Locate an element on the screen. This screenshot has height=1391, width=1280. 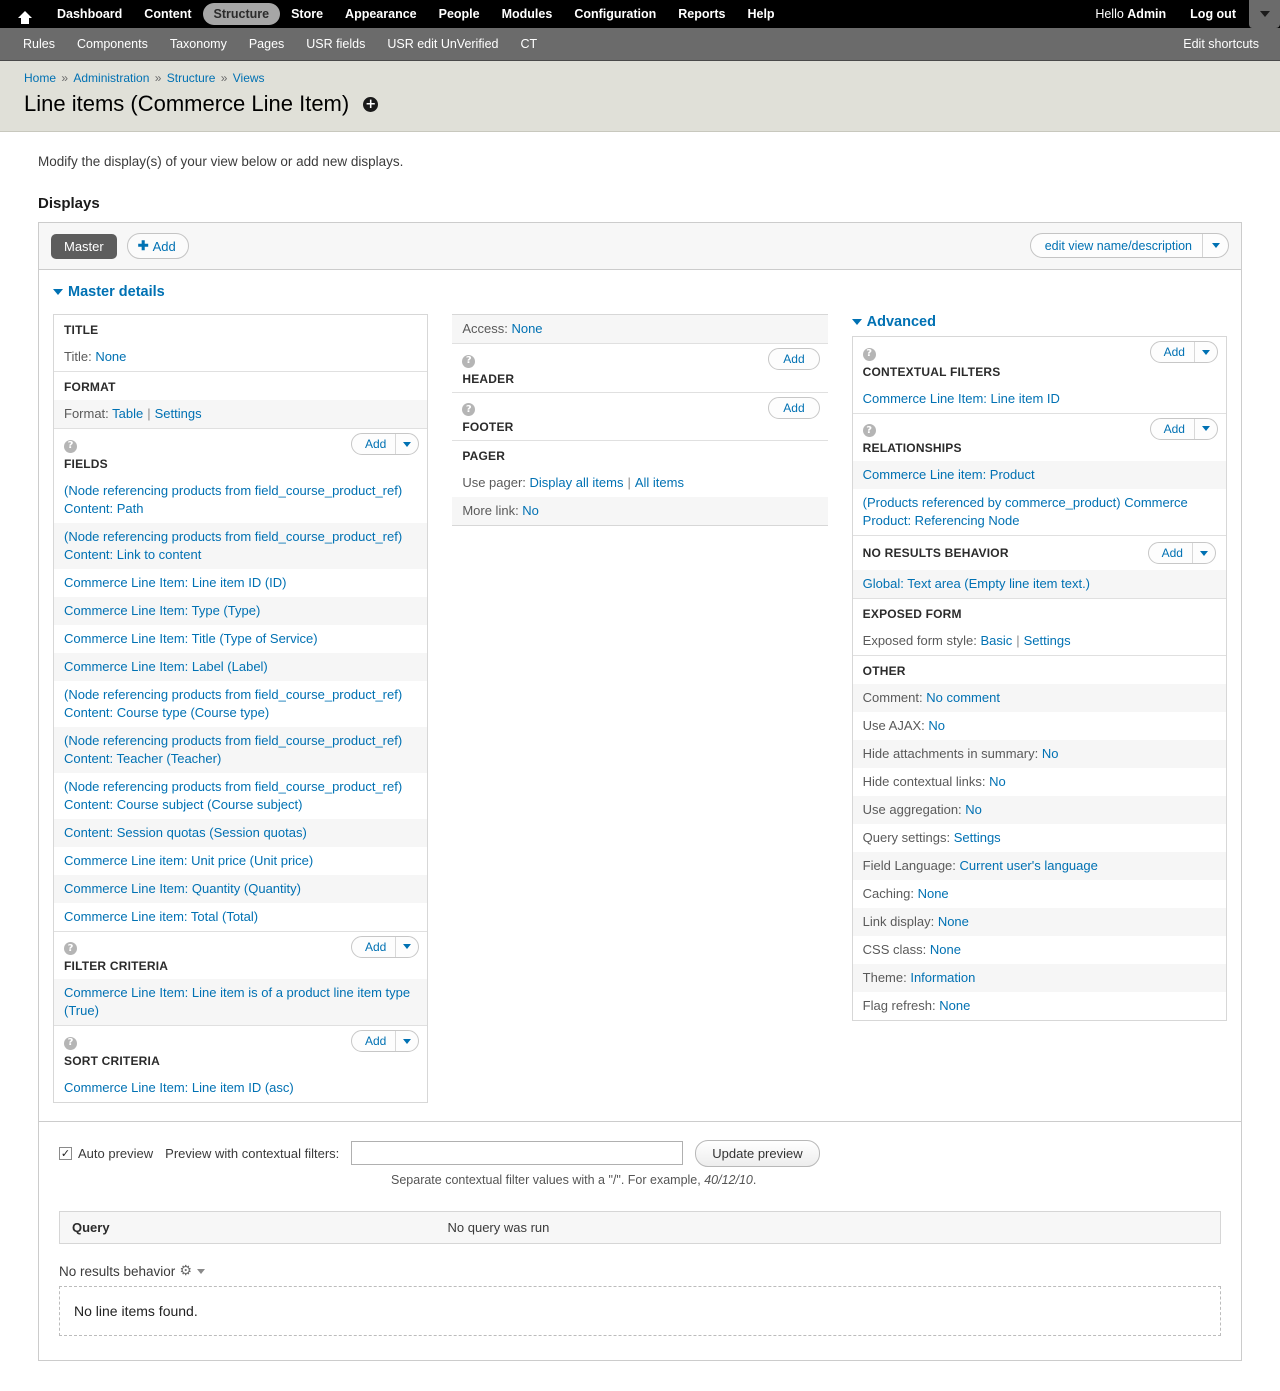
add-button-sort-criteria: Add is located at coordinates (385, 1041).